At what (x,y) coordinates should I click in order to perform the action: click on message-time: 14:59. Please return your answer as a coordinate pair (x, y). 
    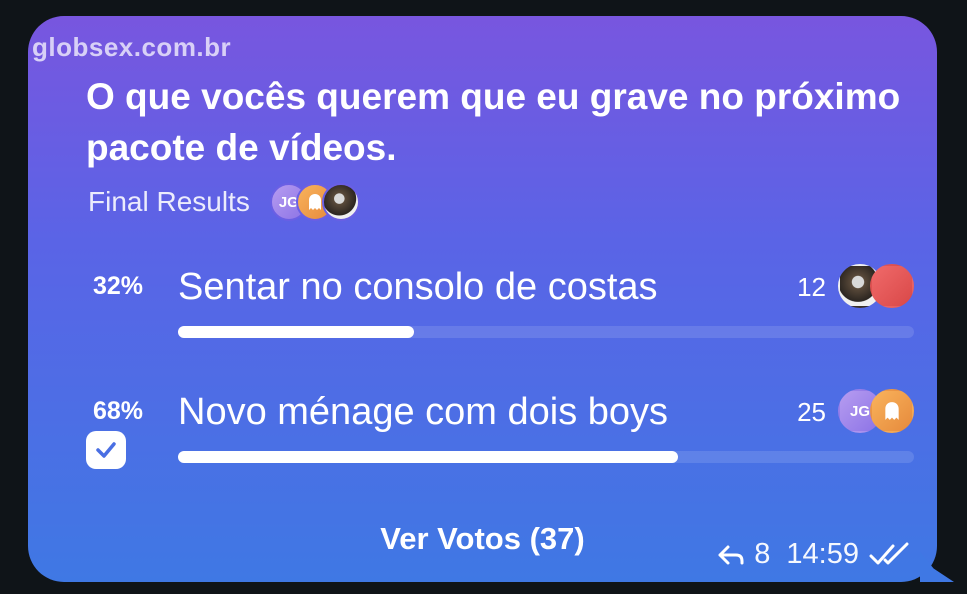
    Looking at the image, I should click on (822, 554).